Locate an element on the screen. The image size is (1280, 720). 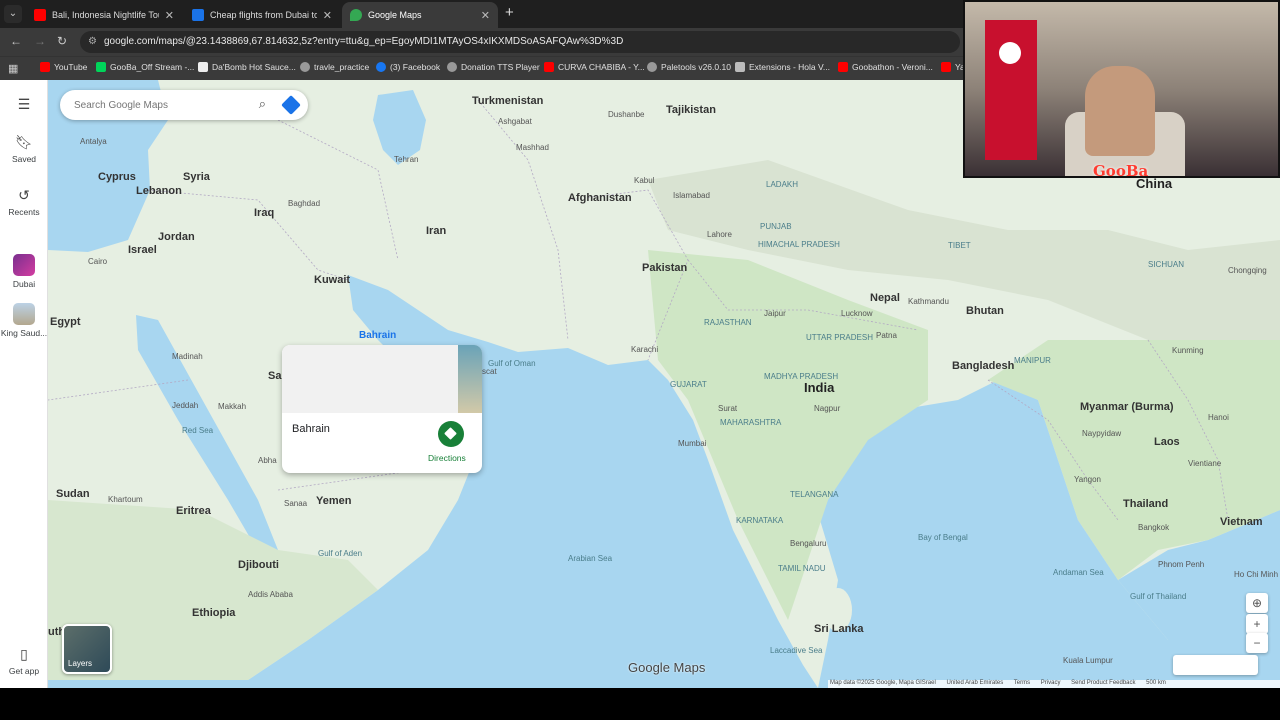
label-maharashtra: MAHARASHTRA is located at coordinates (751, 422).